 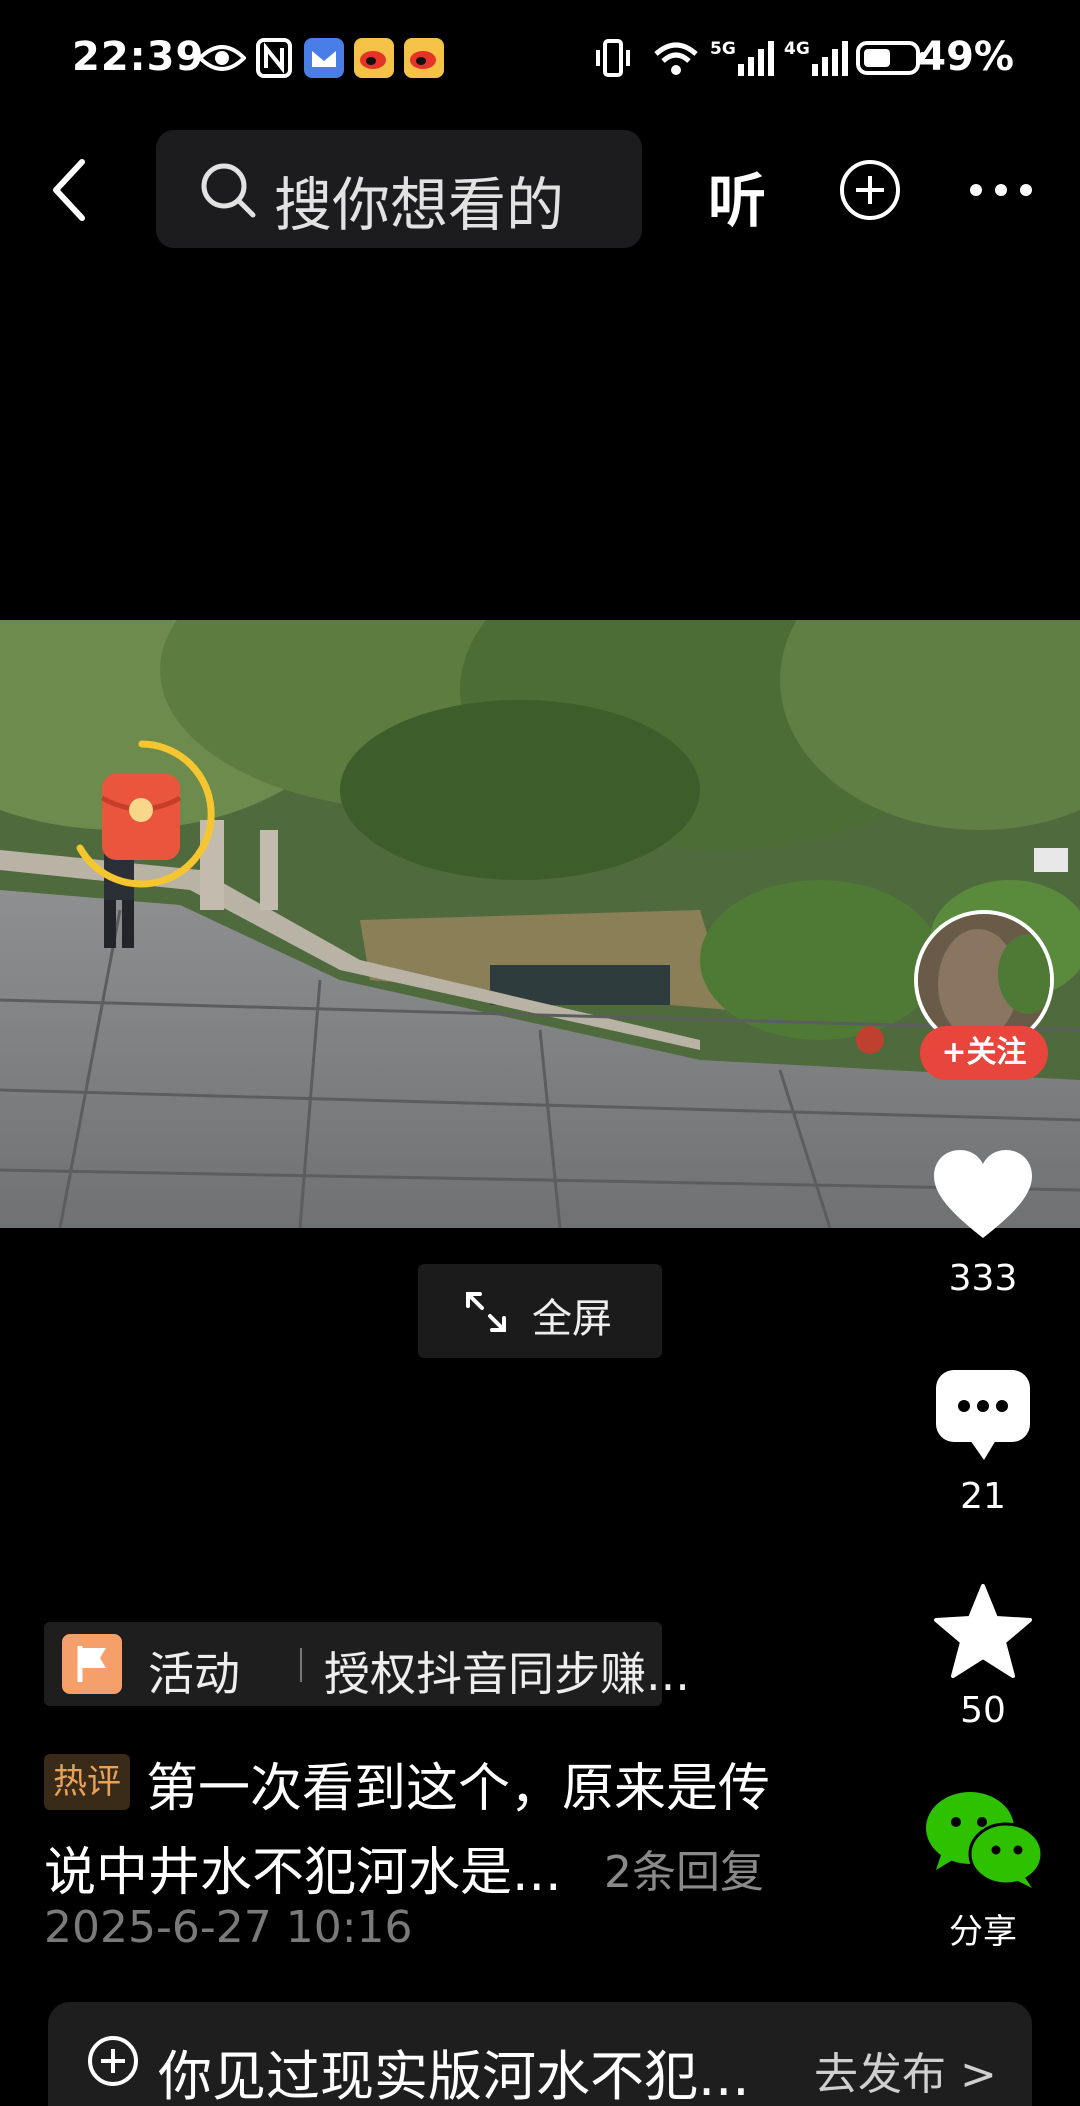 I want to click on activity-title: 活动, so click(x=194, y=1674).